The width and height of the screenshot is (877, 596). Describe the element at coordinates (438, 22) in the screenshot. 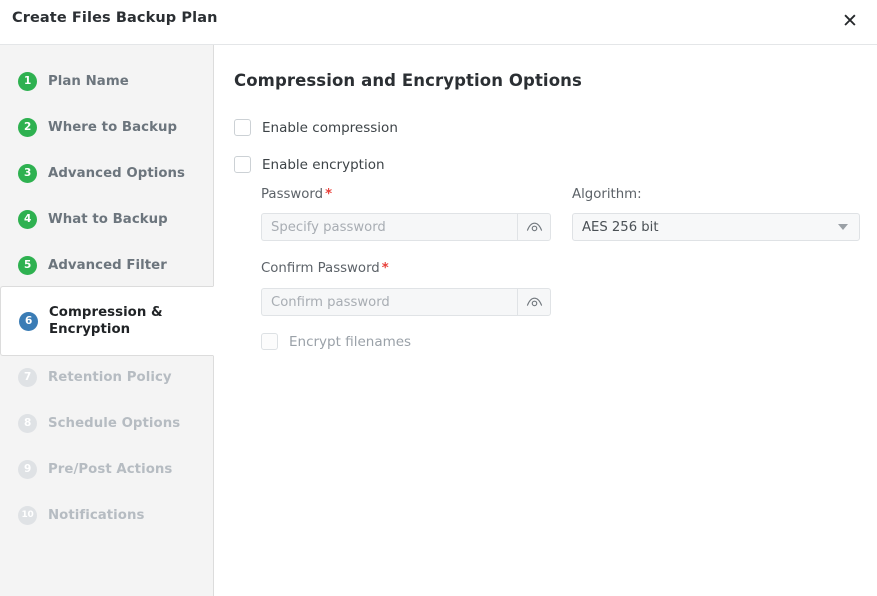

I see `dialog-header: Create Files Backup Plan ✕` at that location.